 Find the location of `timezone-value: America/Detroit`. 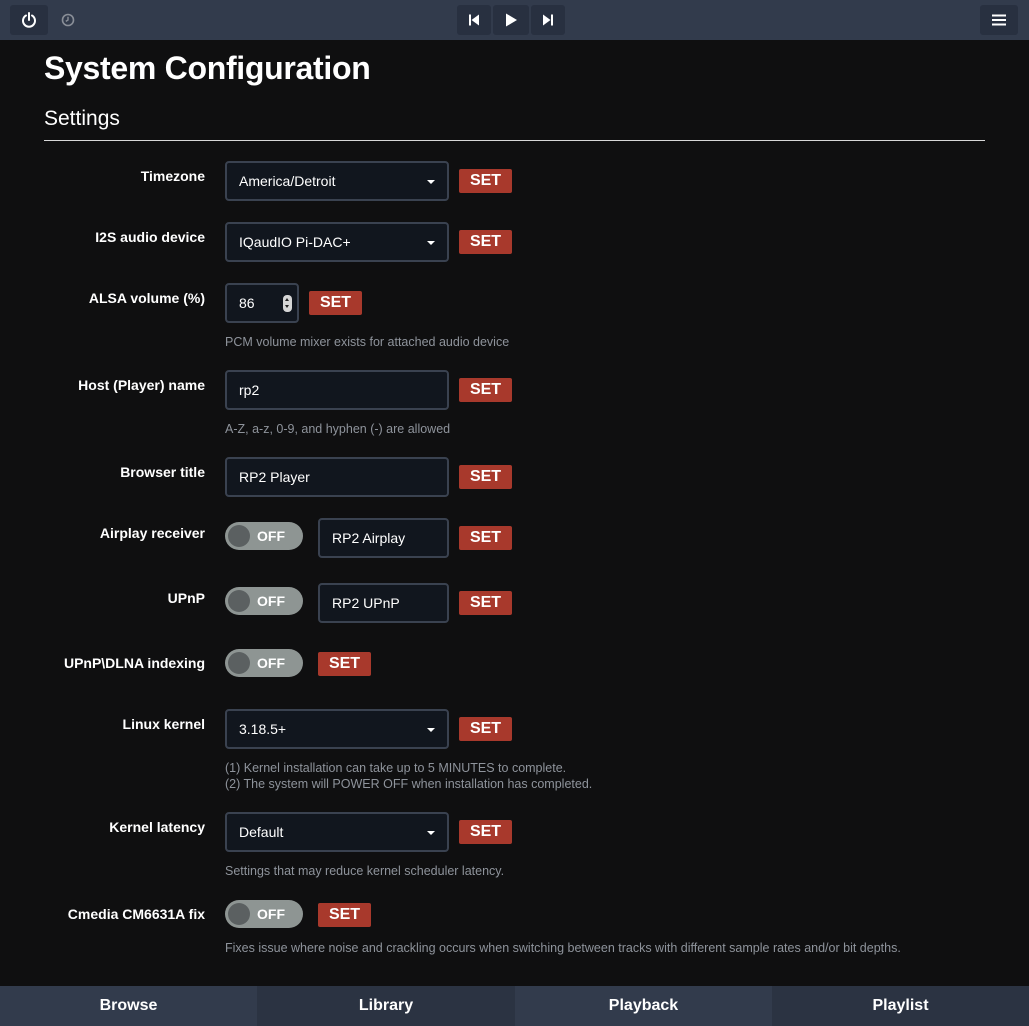

timezone-value: America/Detroit is located at coordinates (287, 181).